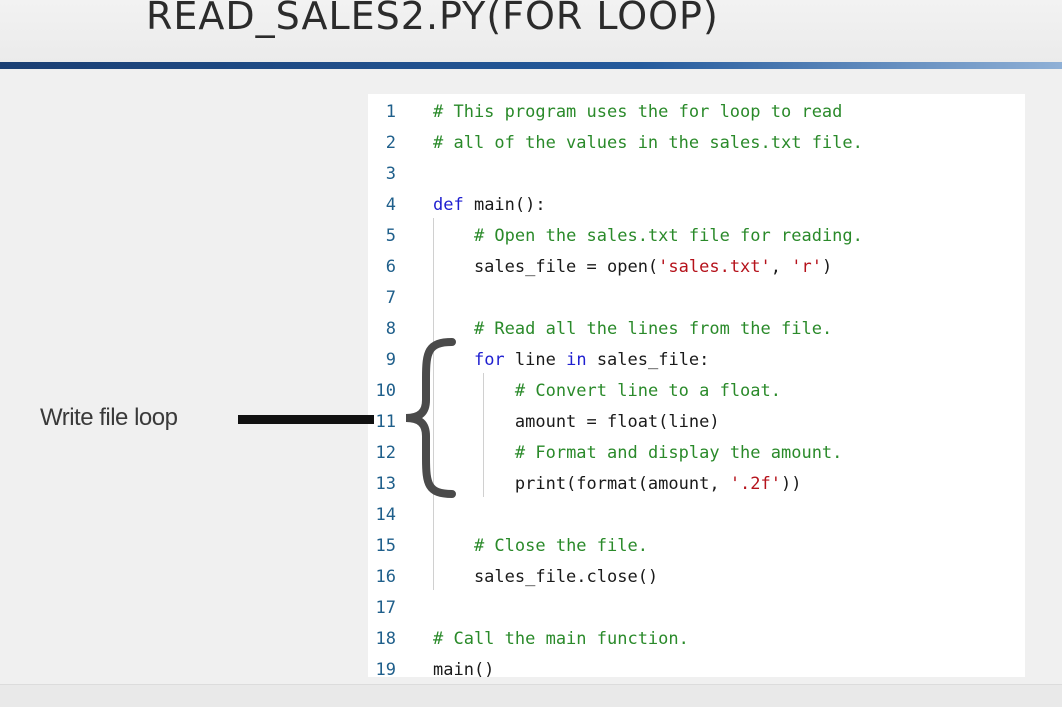 The image size is (1062, 707). I want to click on line-number: 2, so click(390, 143).